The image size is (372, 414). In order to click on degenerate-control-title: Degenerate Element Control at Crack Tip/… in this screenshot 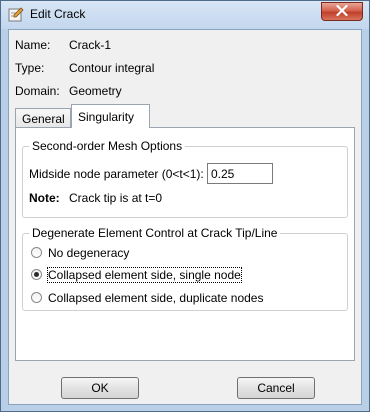, I will do `click(155, 233)`.